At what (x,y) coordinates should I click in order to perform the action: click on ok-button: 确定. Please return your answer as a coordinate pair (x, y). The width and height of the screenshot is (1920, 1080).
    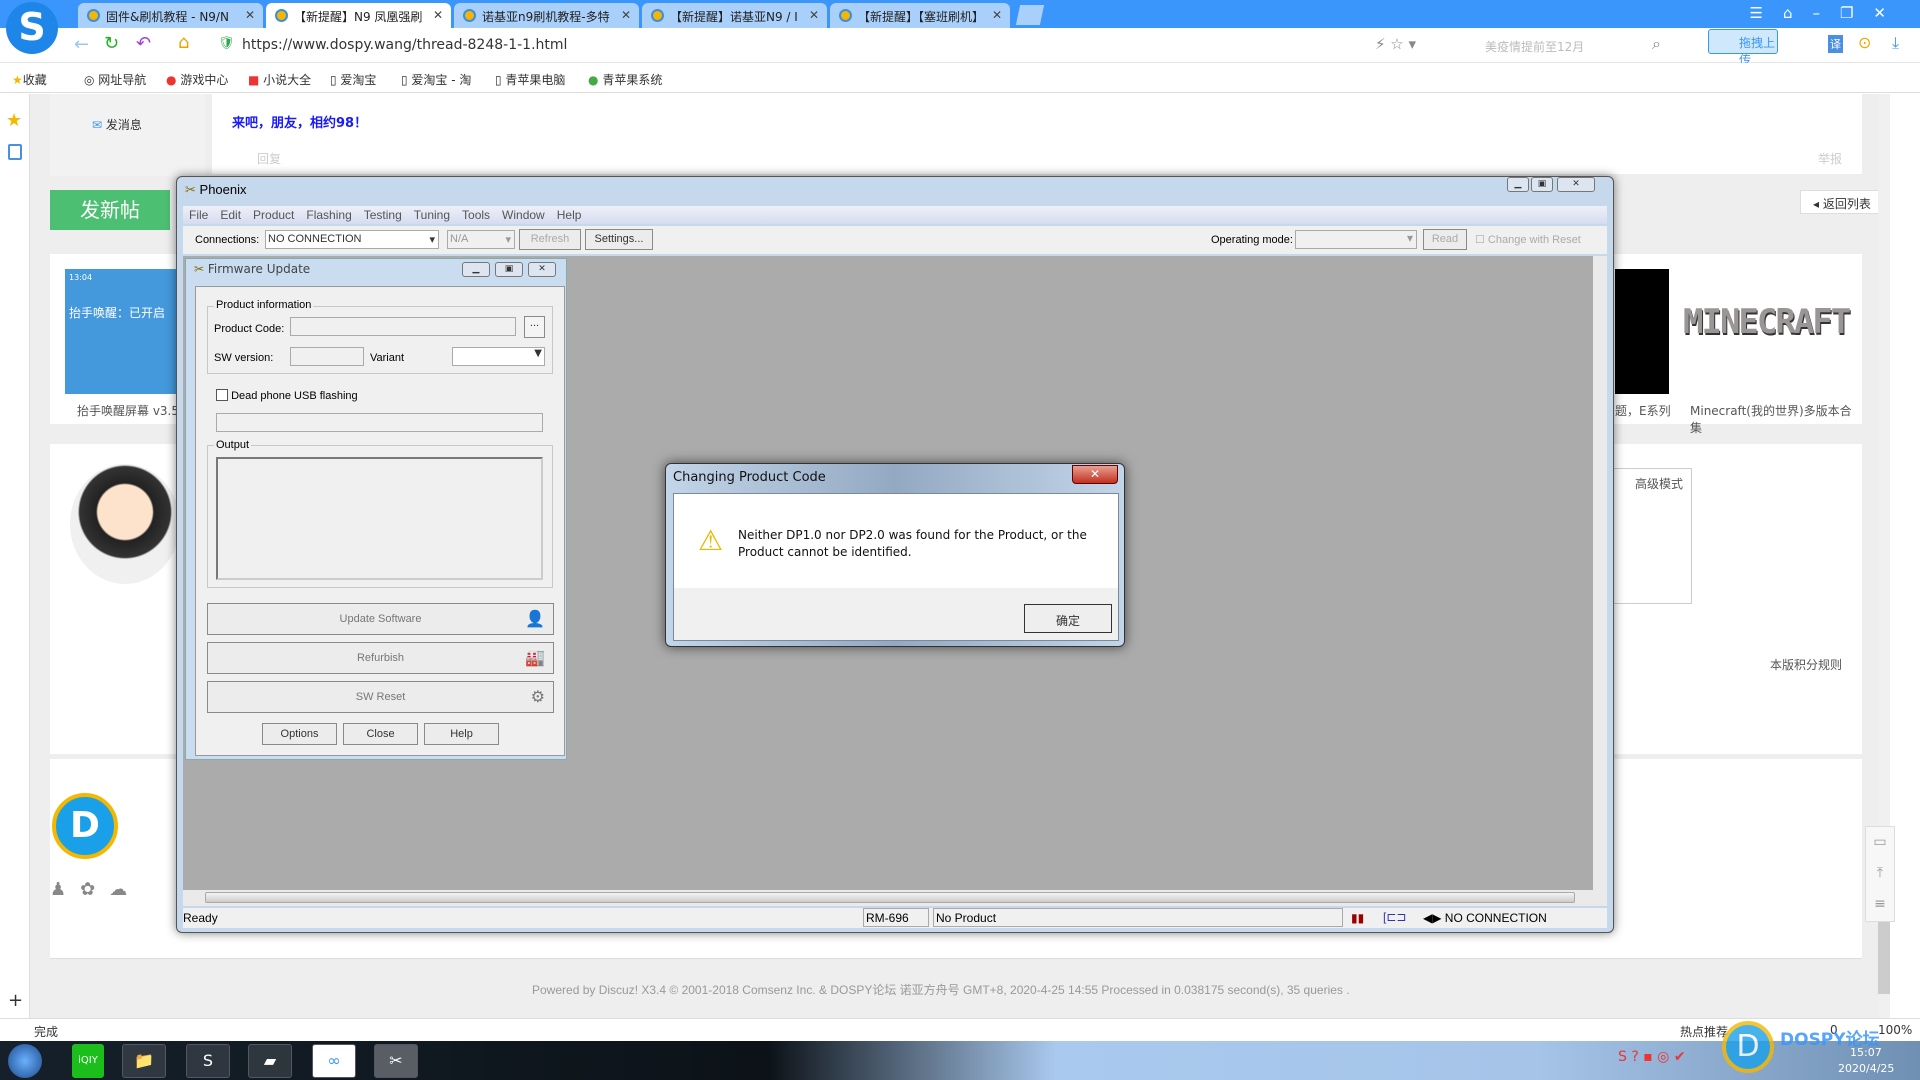
    Looking at the image, I should click on (1068, 618).